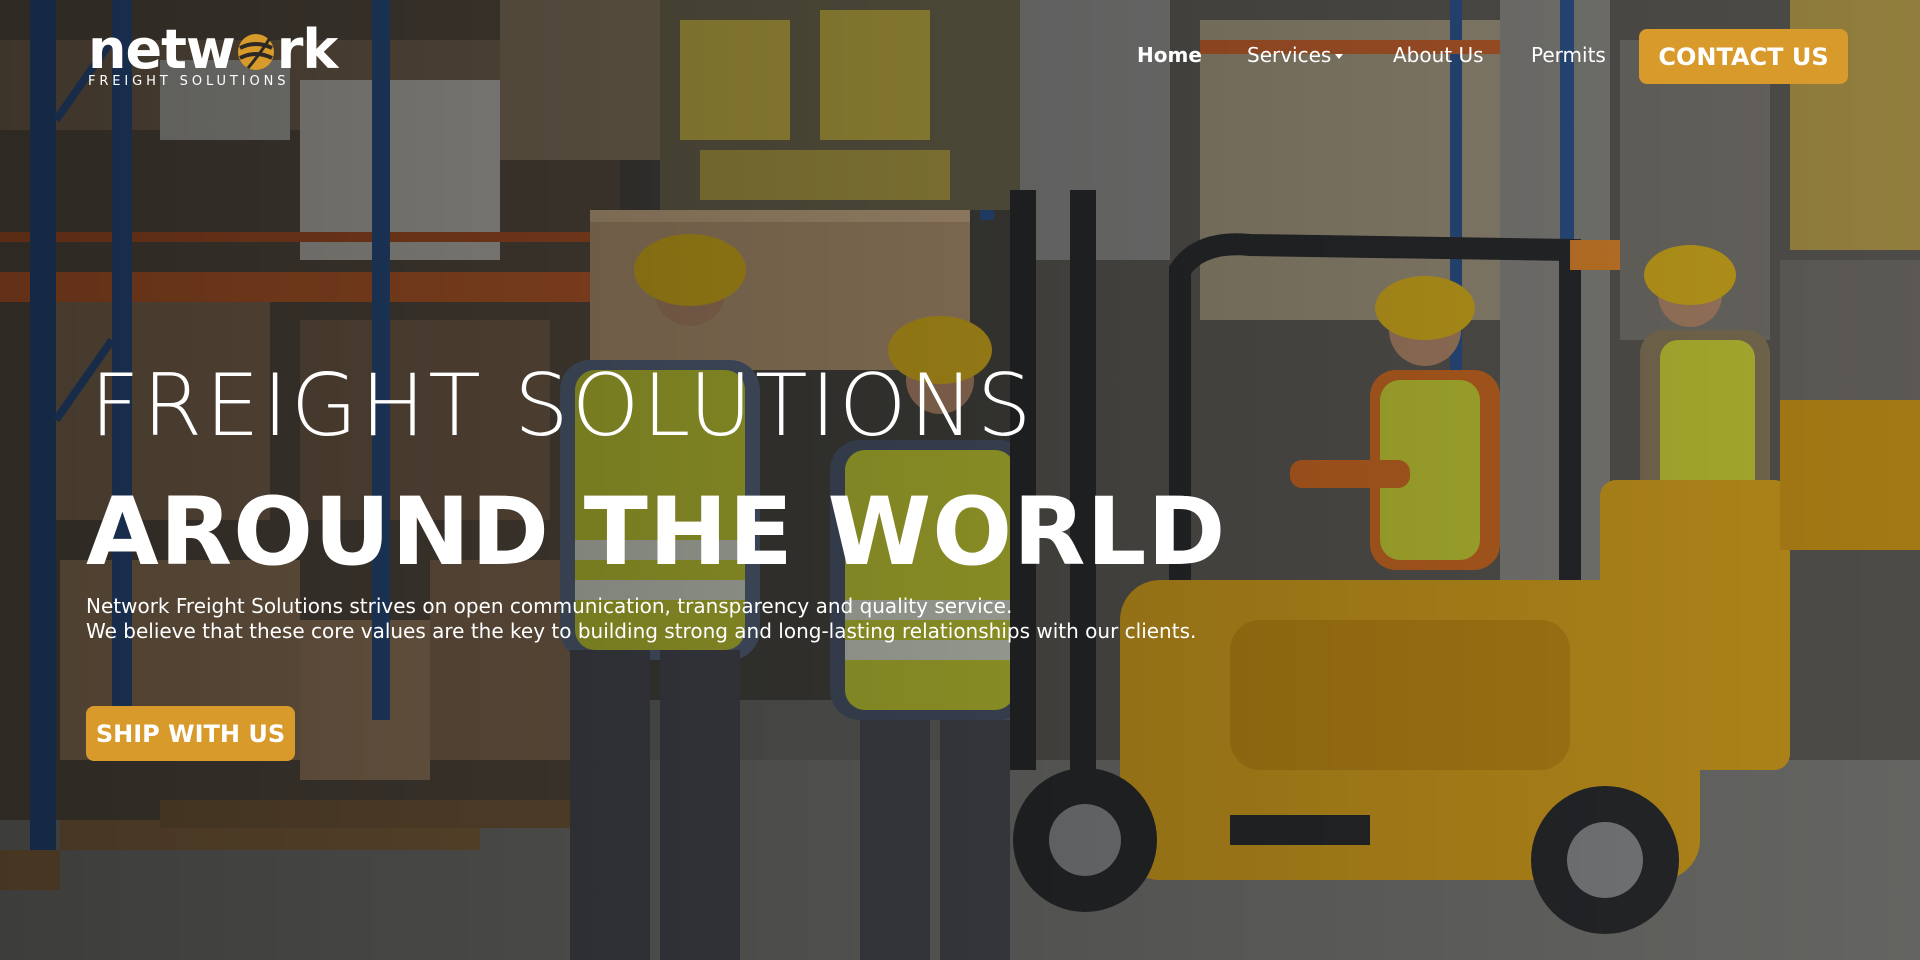 The width and height of the screenshot is (1920, 960). Describe the element at coordinates (162, 49) in the screenshot. I see `logo-word-left: netw` at that location.